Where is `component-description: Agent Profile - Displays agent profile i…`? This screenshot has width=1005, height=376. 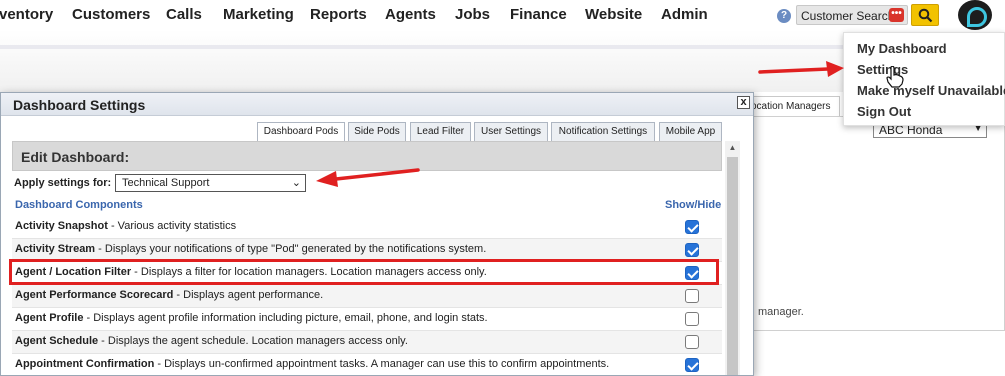 component-description: Agent Profile - Displays agent profile i… is located at coordinates (251, 318).